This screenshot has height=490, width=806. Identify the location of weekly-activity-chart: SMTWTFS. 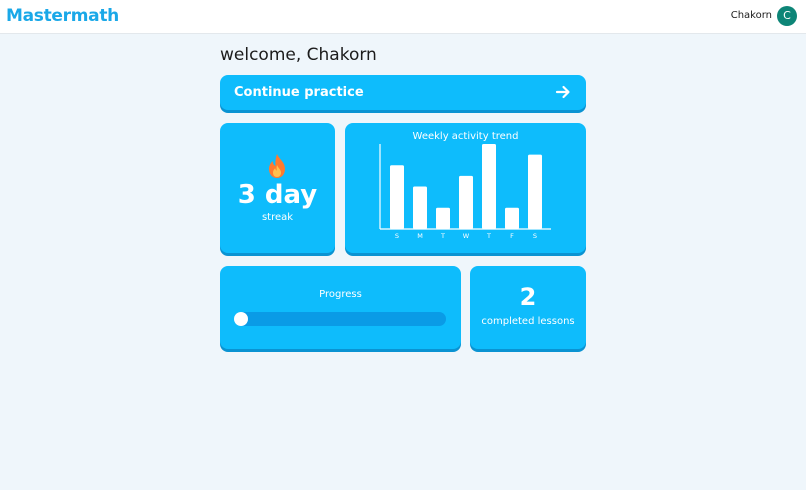
(465, 192).